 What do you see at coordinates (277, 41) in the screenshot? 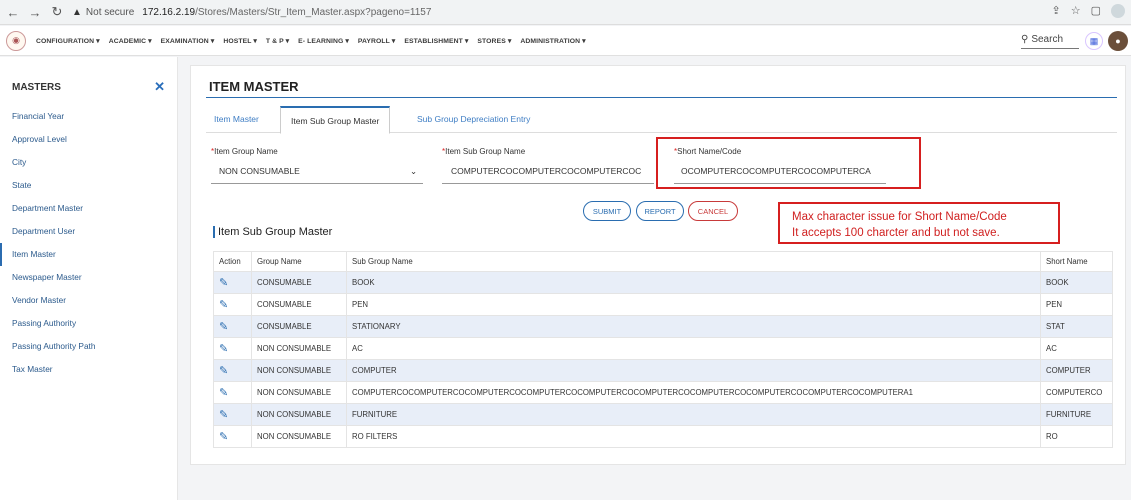
I see `nav-menu-item: T & P ▾` at bounding box center [277, 41].